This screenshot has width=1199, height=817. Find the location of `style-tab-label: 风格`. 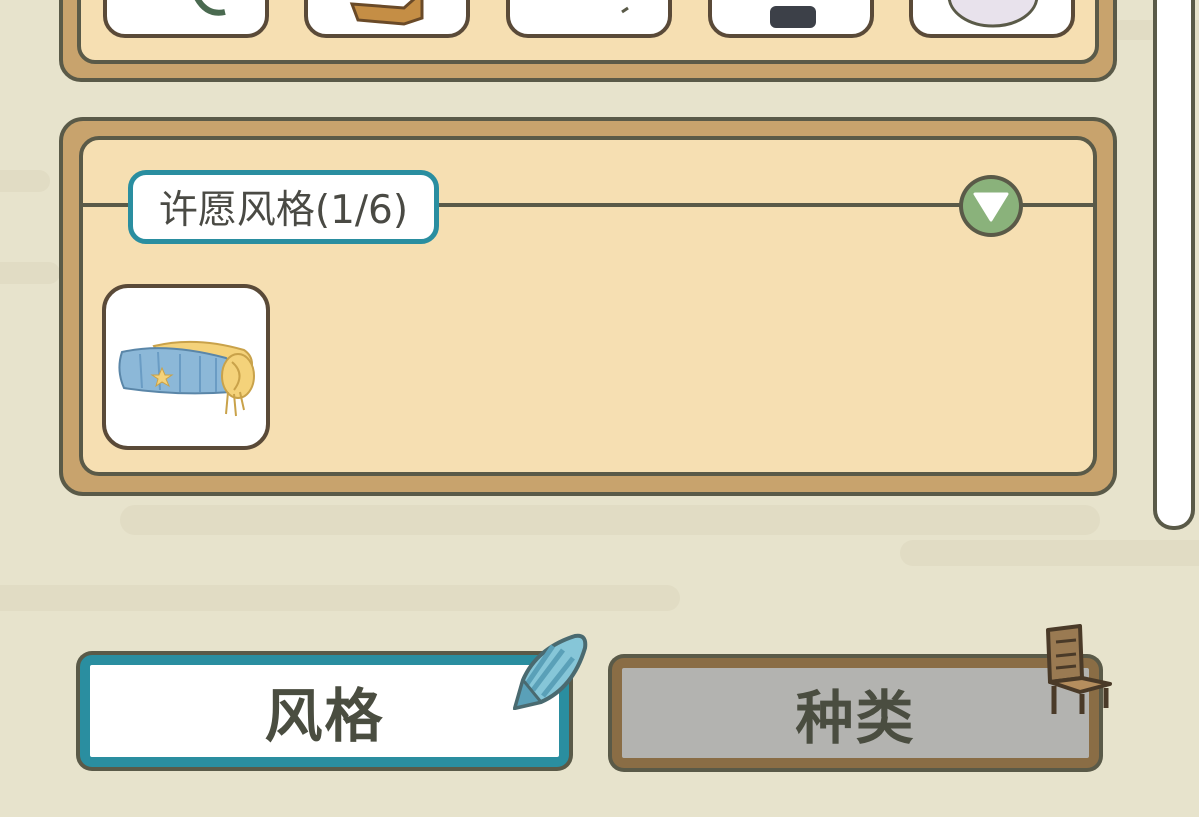

style-tab-label: 风格 is located at coordinates (324, 716).